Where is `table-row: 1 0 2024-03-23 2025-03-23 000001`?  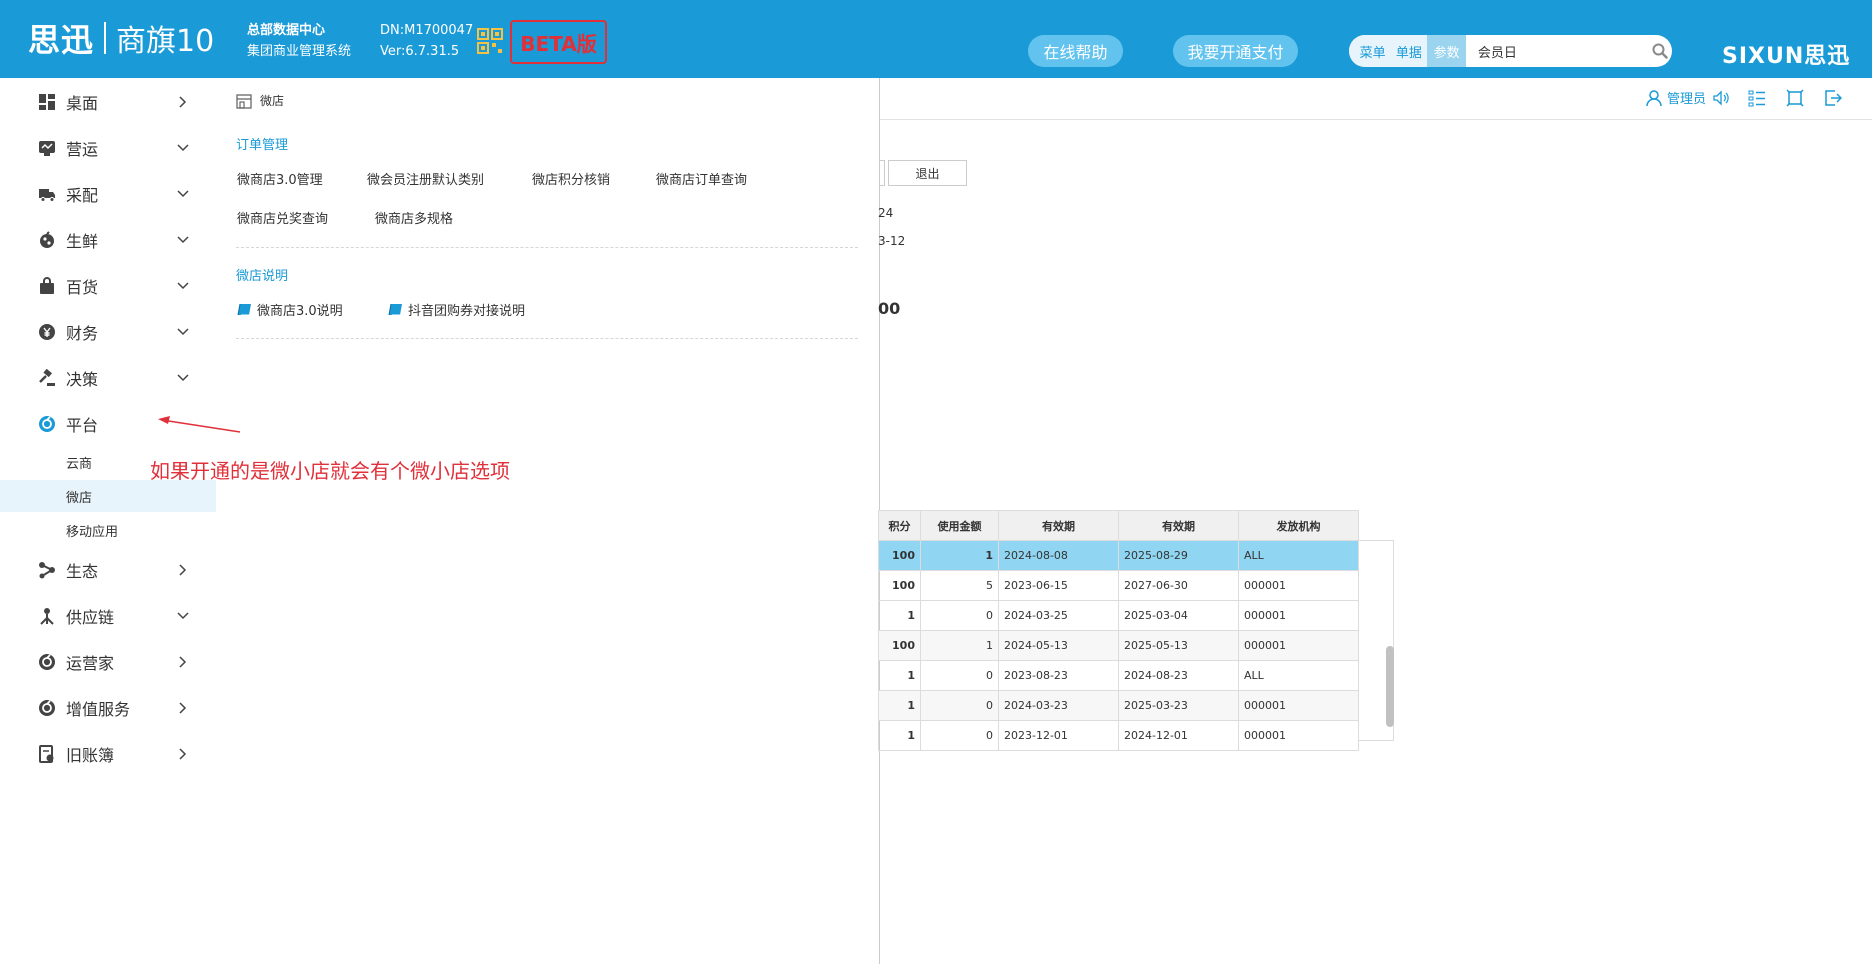
table-row: 1 0 2024-03-23 2025-03-23 000001 is located at coordinates (1118, 705).